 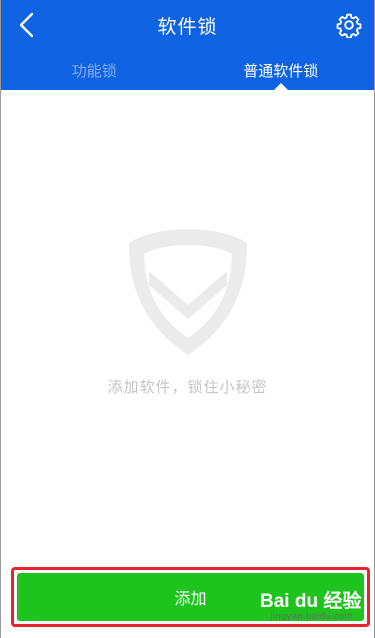 I want to click on gear-icon, so click(x=349, y=25).